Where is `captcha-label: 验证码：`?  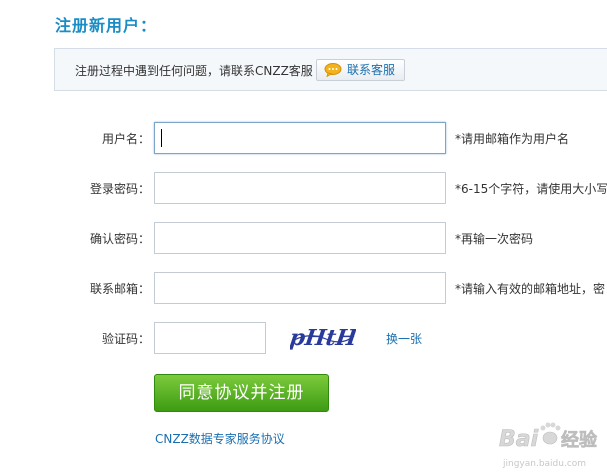
captcha-label: 验证码： is located at coordinates (125, 339).